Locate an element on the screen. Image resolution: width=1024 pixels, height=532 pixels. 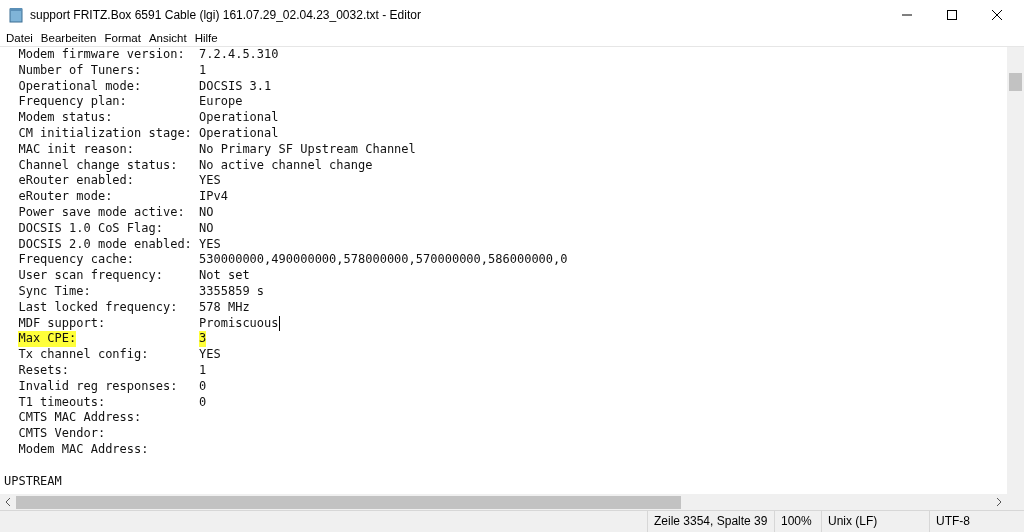
field-label: eRouter enabled: is located at coordinates (77, 181).